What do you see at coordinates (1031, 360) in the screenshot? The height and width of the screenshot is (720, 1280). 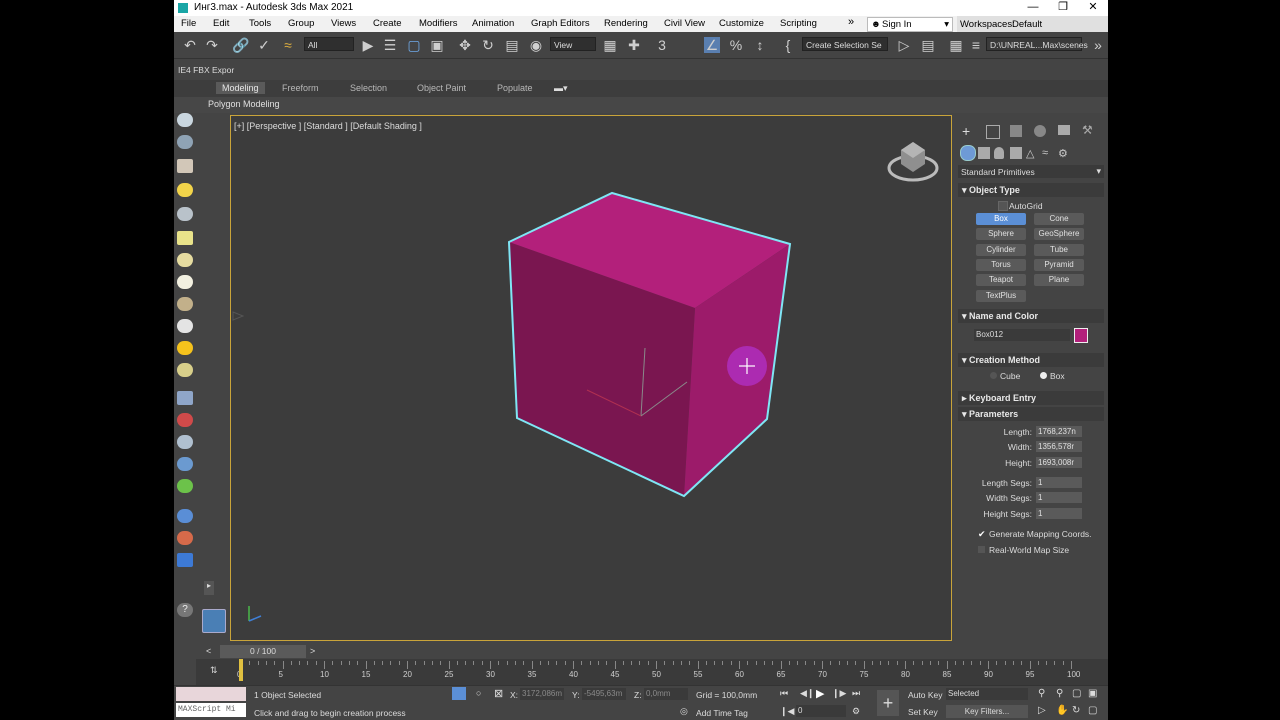 I see `creation-method-rollout: ▾ Creation Method` at bounding box center [1031, 360].